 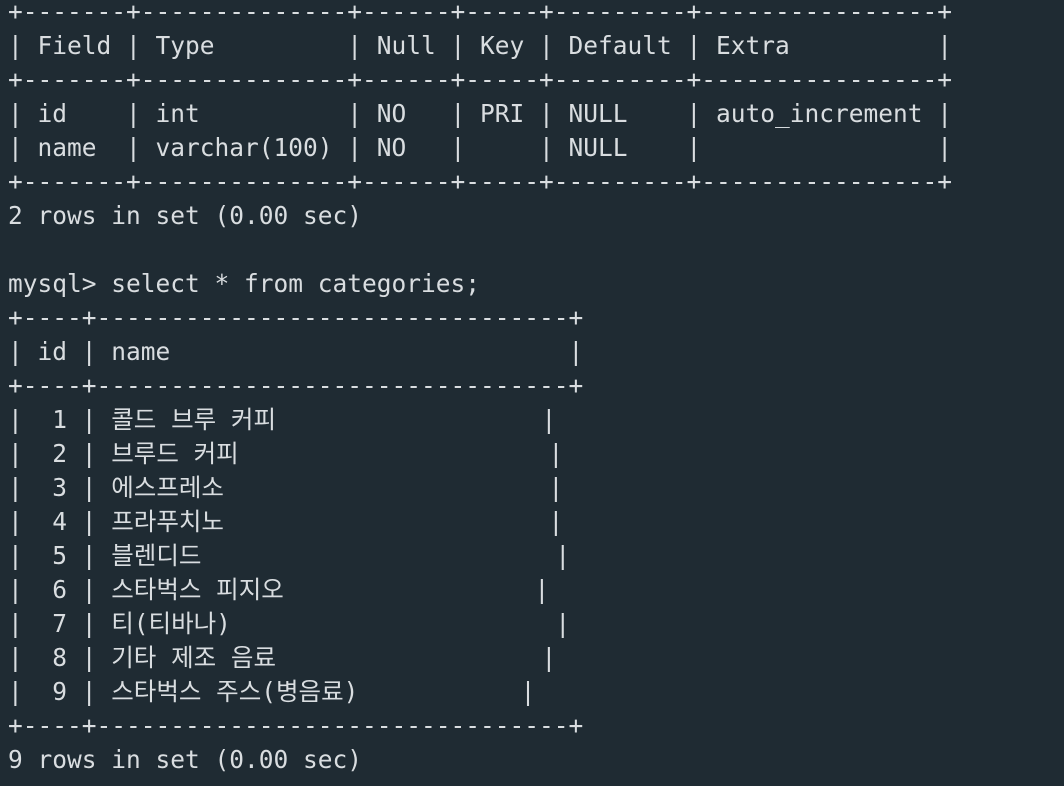 I want to click on select-table-row: | 2 | 브루드 커피 |, so click(x=286, y=453).